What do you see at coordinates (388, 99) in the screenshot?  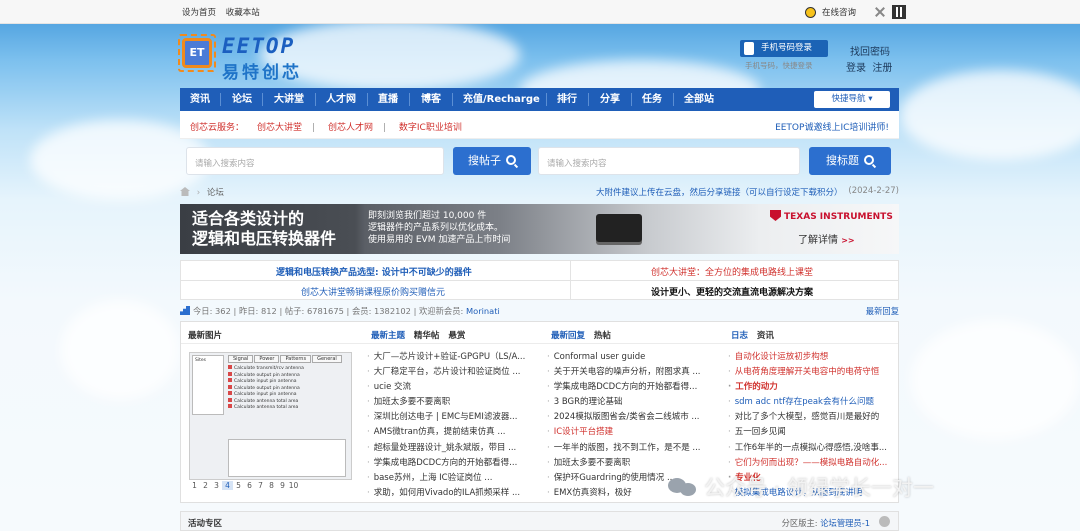 I see `nav-item-live: 直播` at bounding box center [388, 99].